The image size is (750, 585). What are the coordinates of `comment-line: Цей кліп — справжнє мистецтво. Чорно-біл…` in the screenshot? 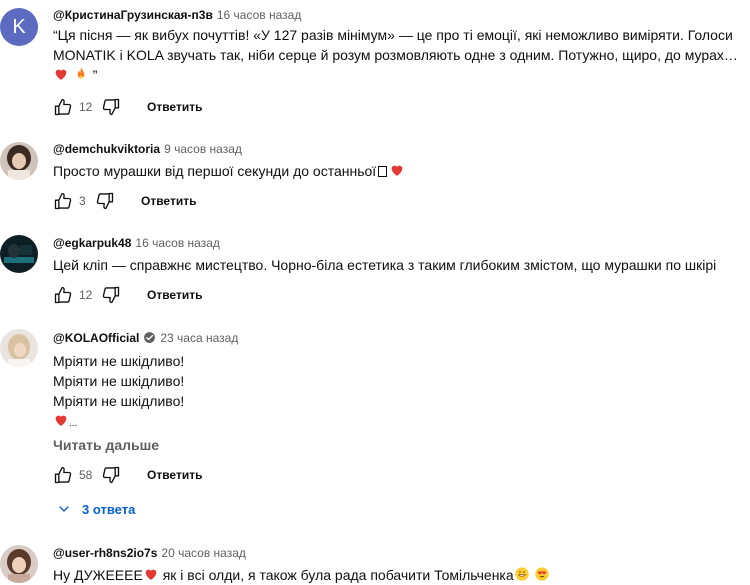 It's located at (385, 265).